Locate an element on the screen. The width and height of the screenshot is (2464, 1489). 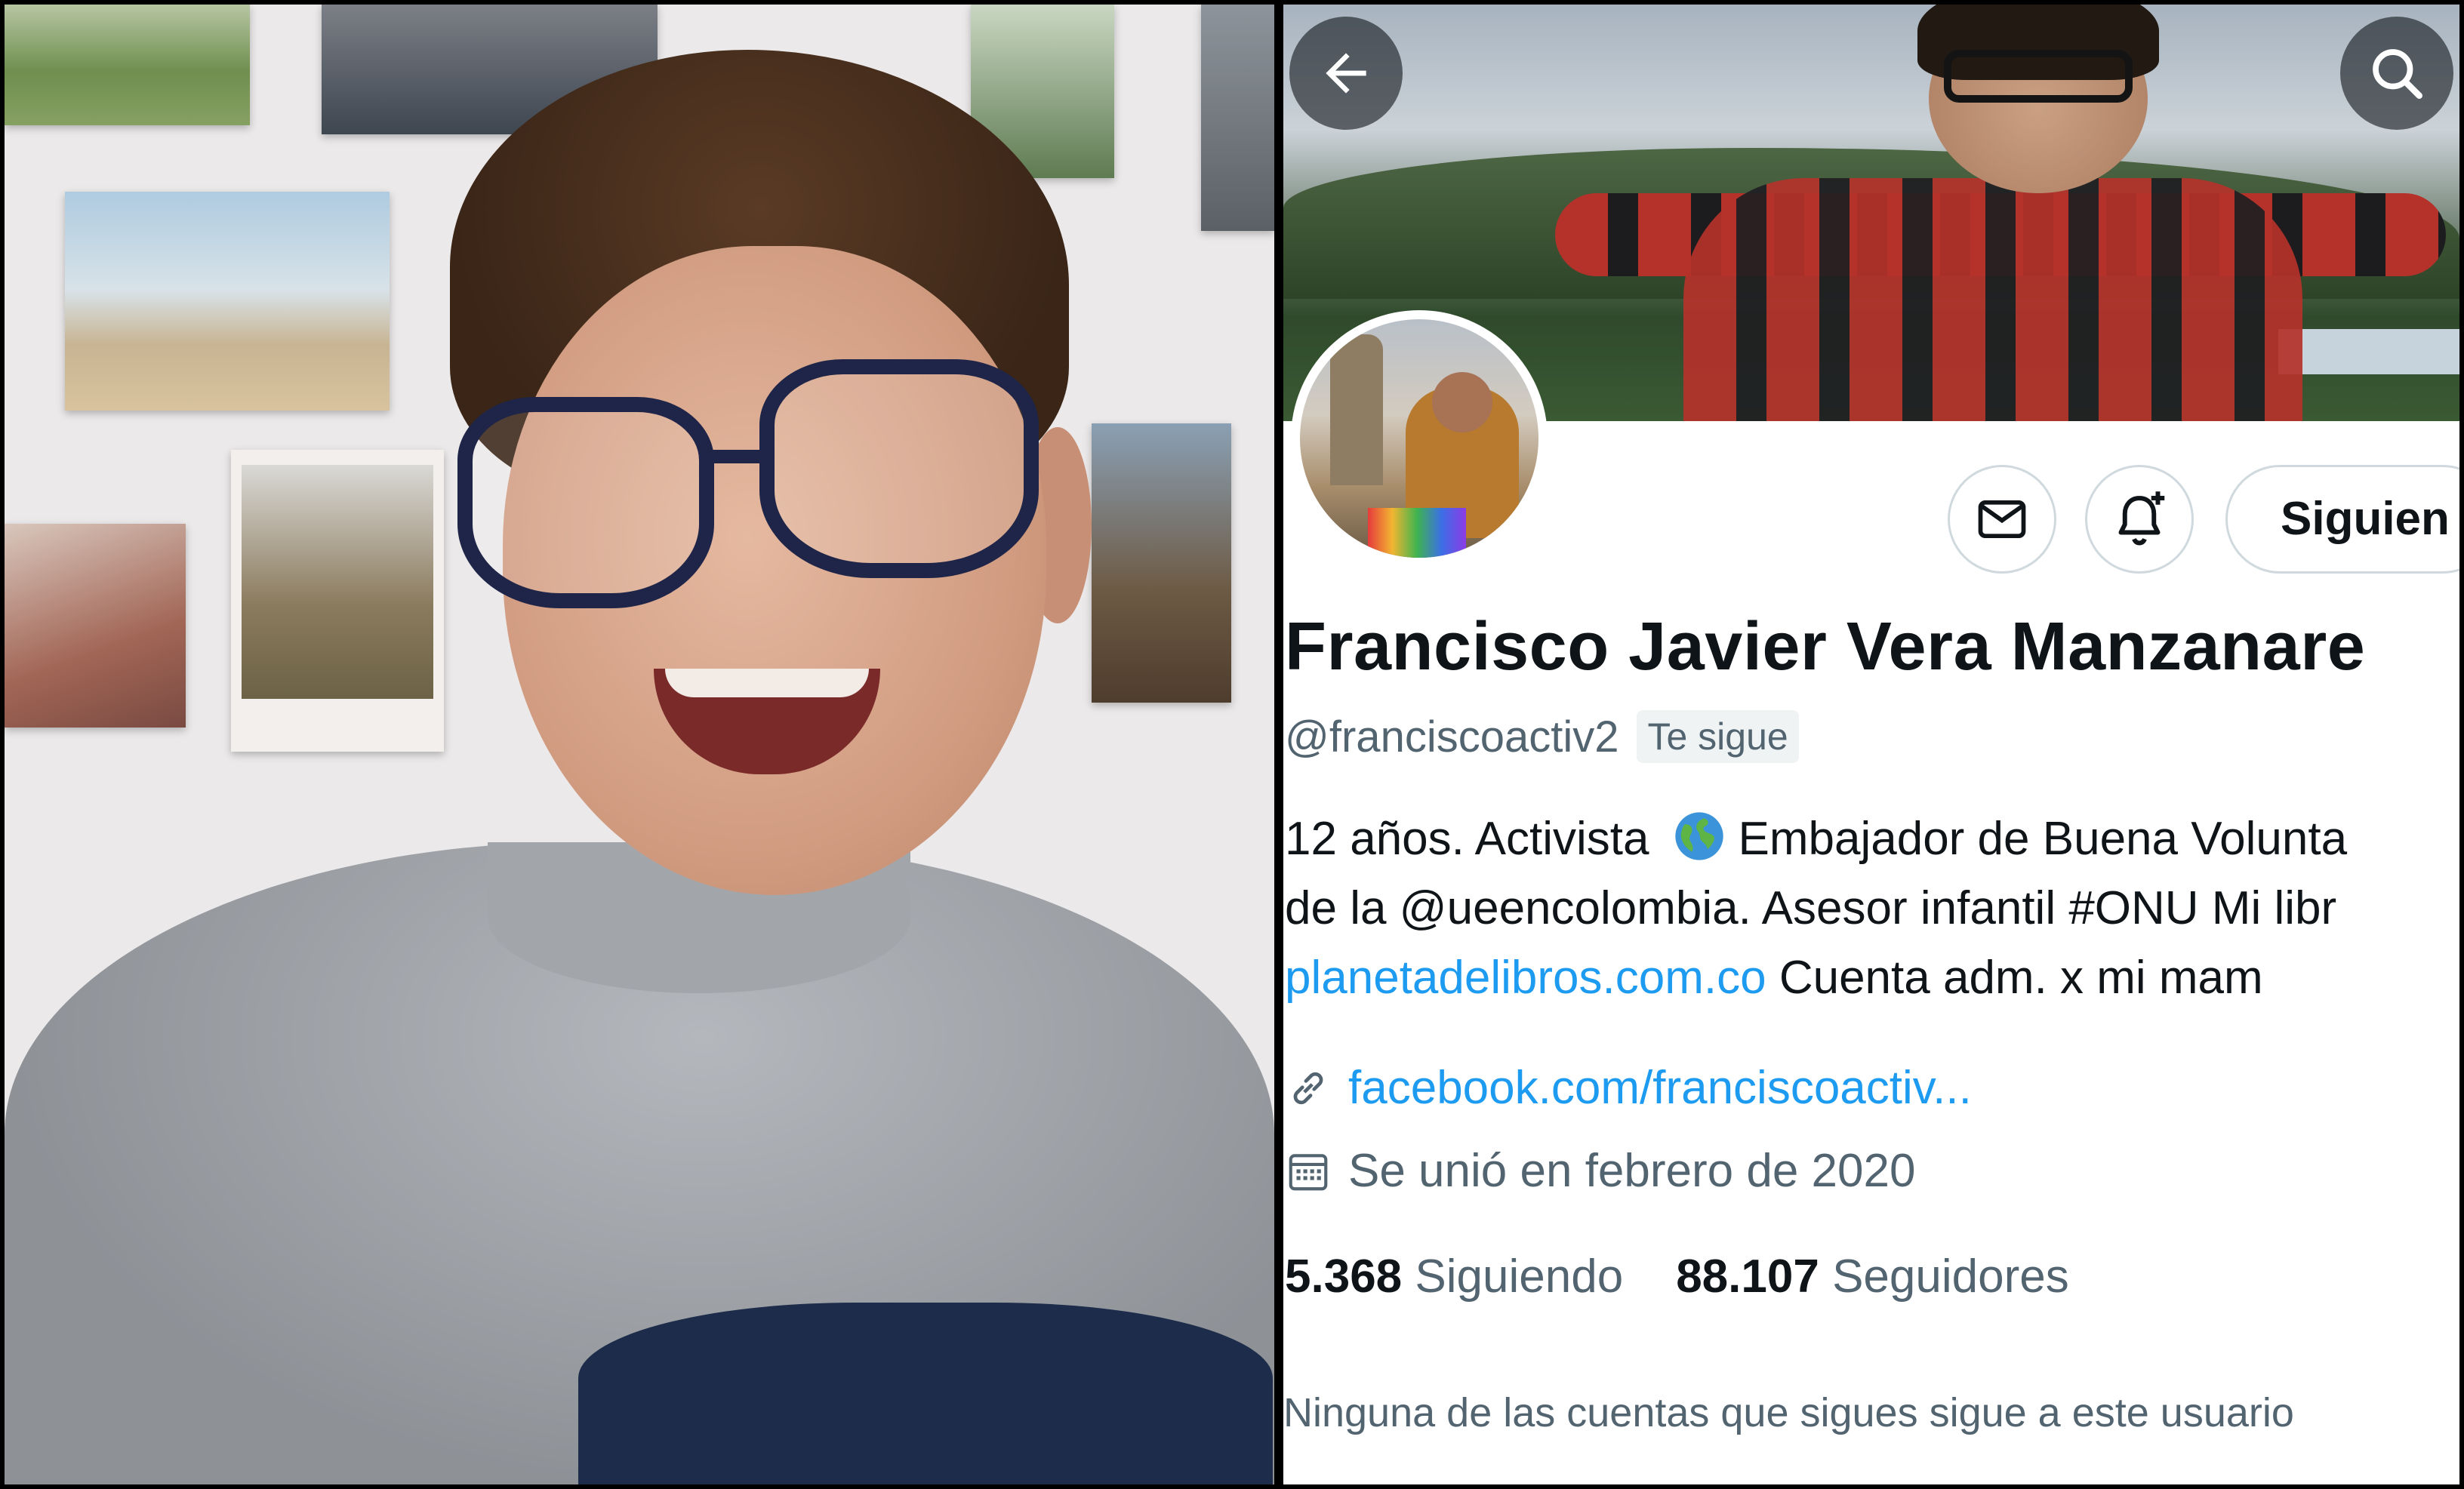
hoodie-print is located at coordinates (925, 1393).